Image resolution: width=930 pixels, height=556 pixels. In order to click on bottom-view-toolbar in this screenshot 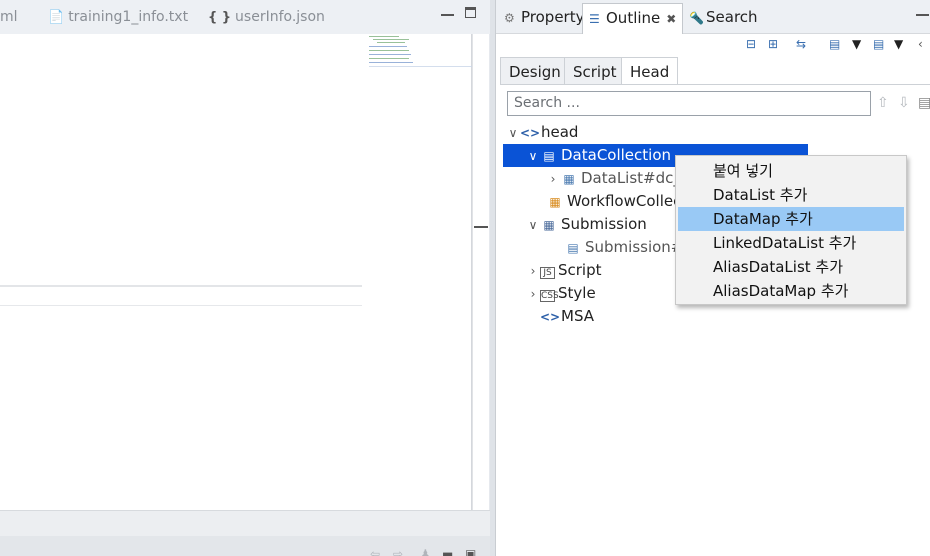, I will do `click(245, 546)`.